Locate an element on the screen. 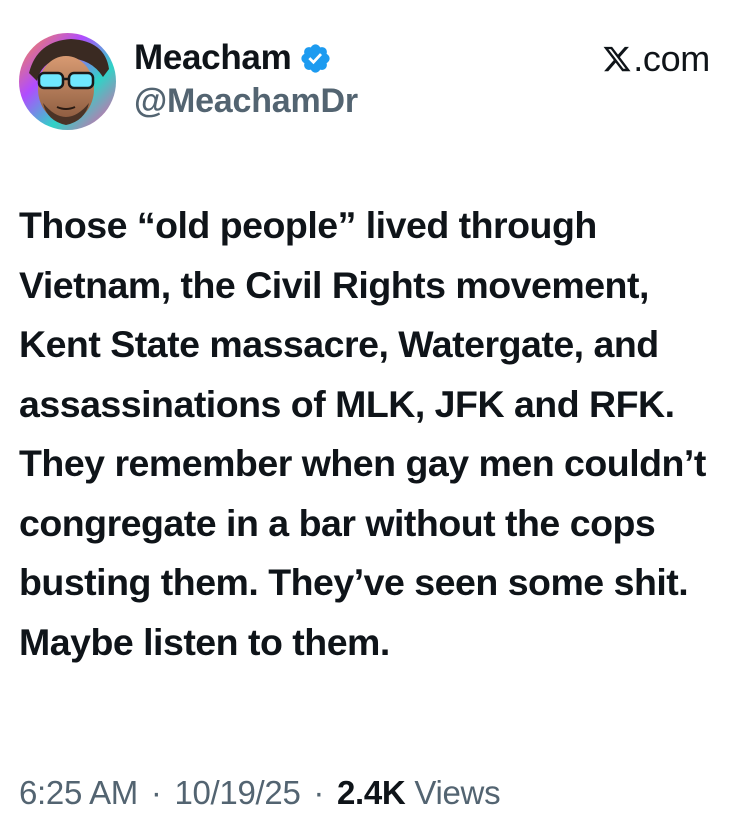 The width and height of the screenshot is (750, 835). tweet-meta-row: 6:25 AM · 10/19/25 · 2.4K Views is located at coordinates (260, 793).